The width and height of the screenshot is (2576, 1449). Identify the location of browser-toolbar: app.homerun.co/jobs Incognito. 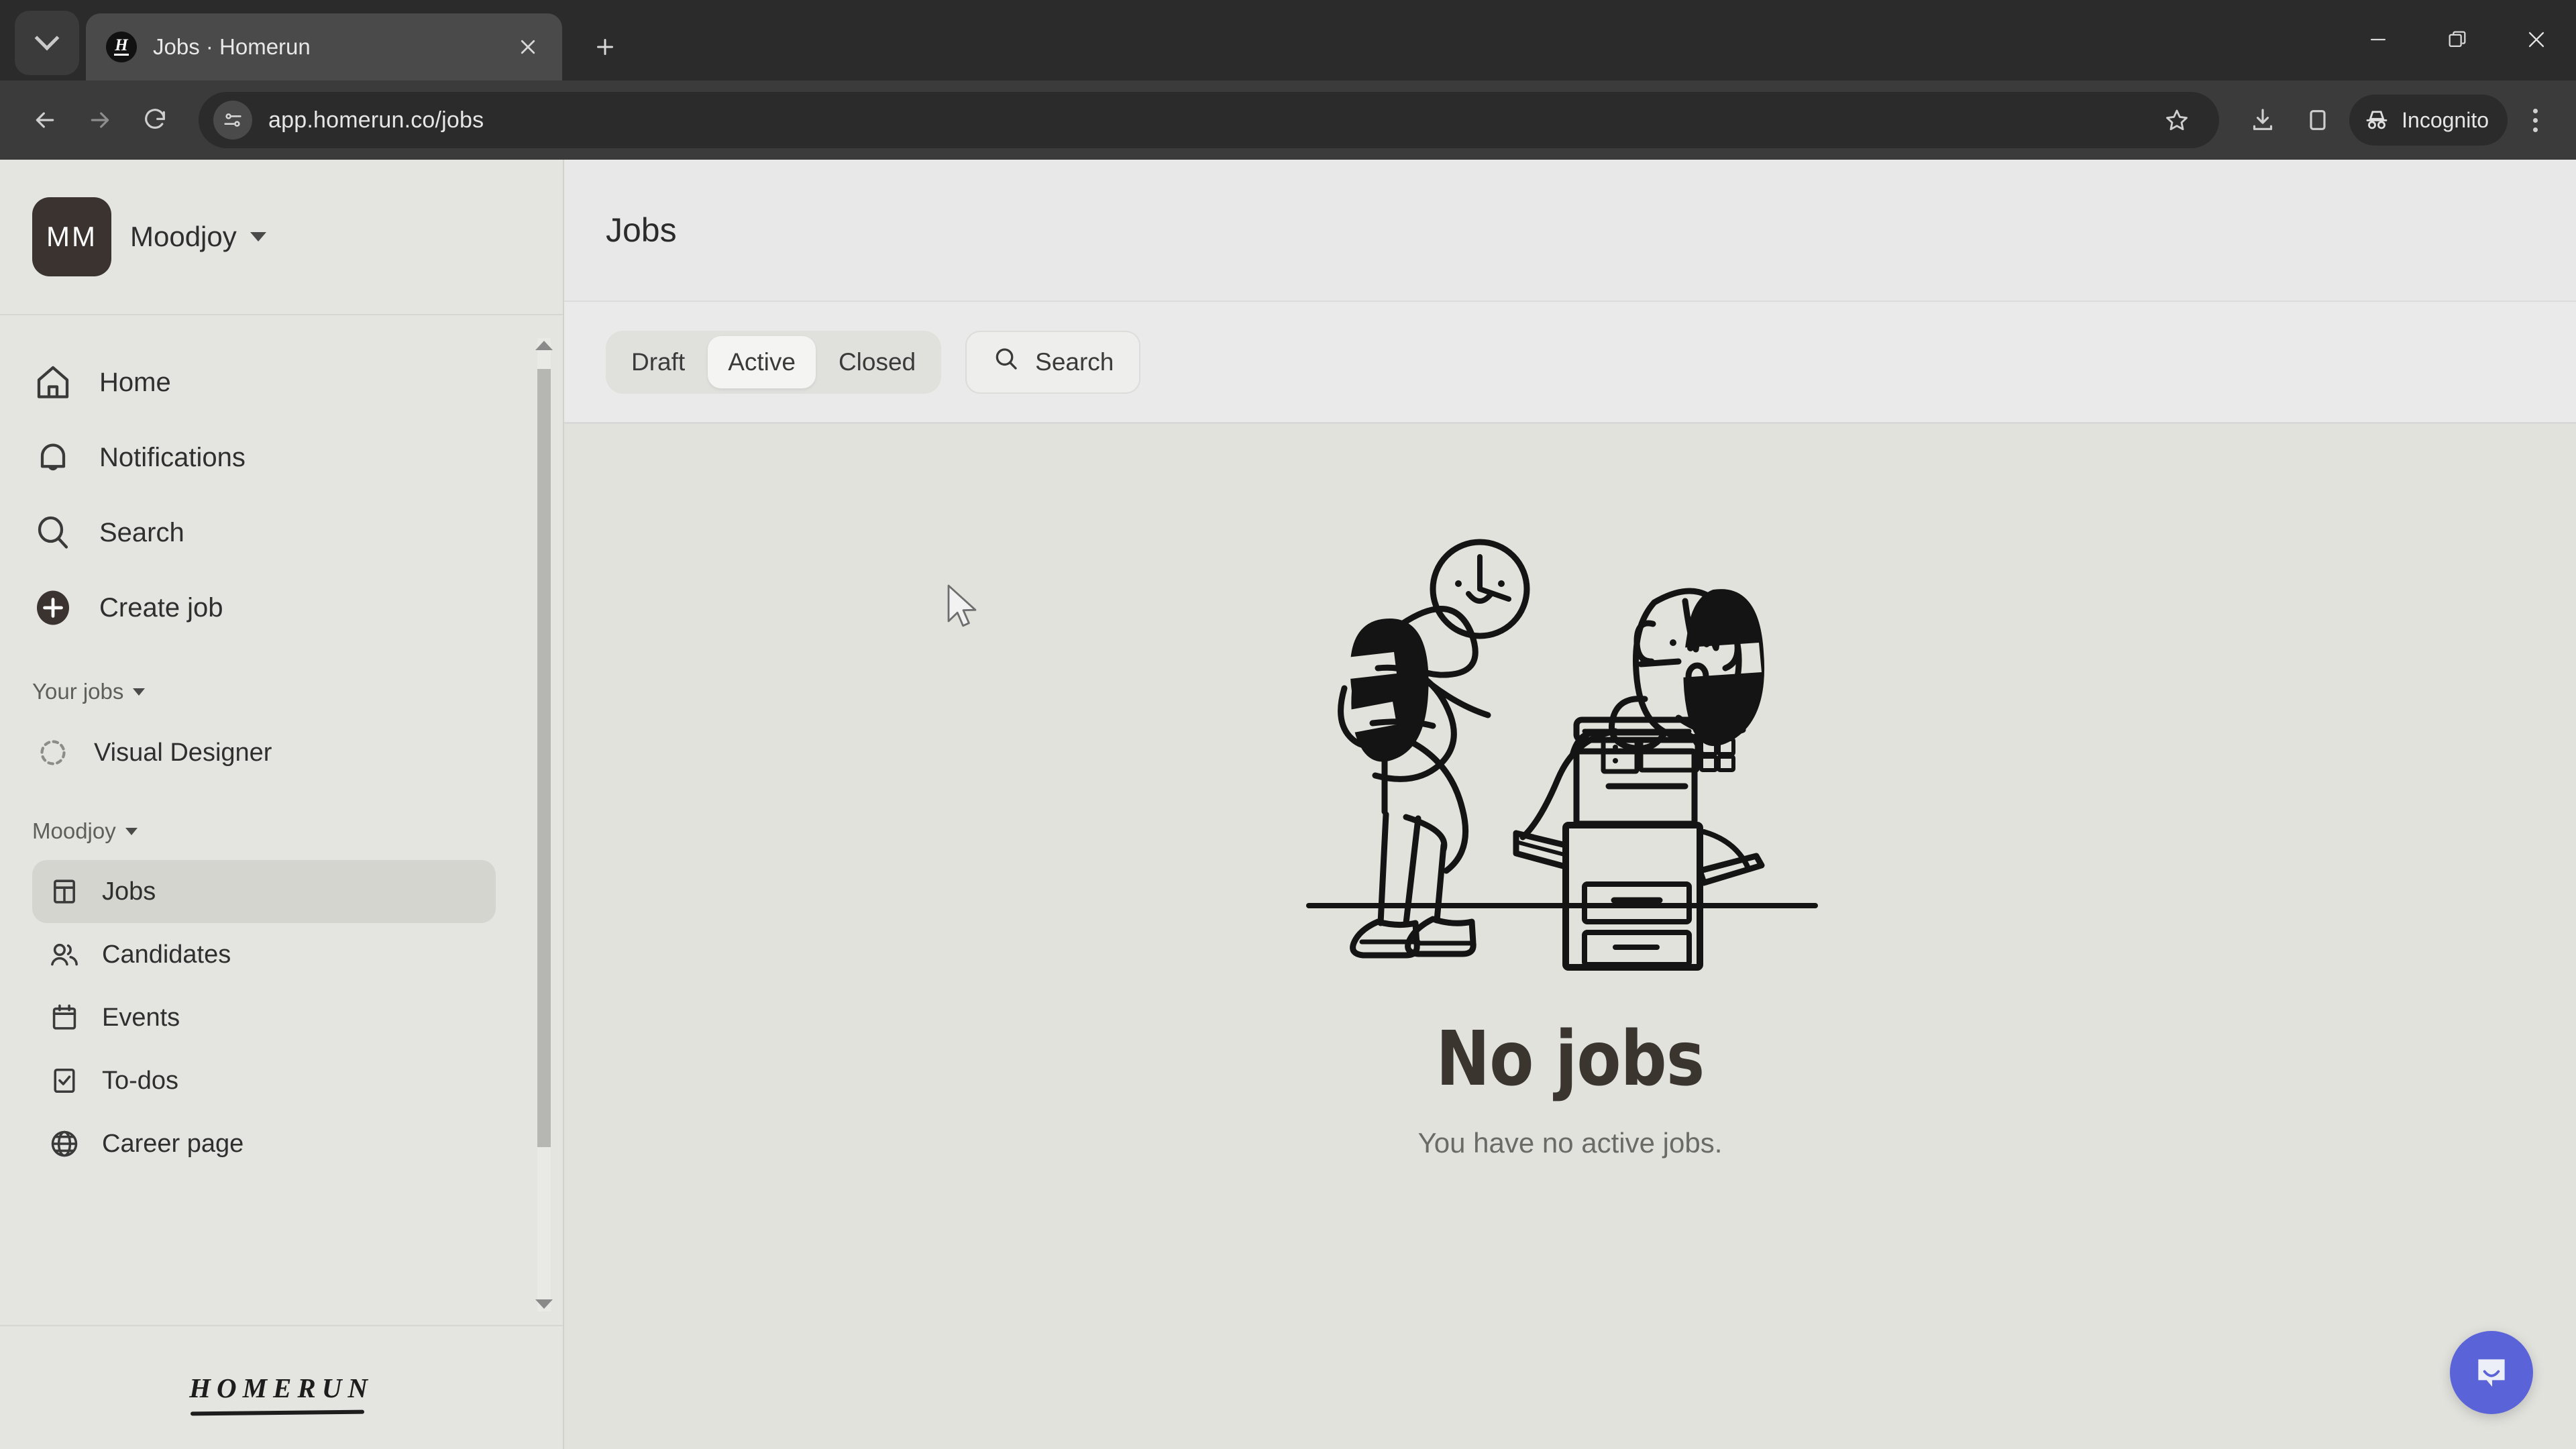
(1288, 120).